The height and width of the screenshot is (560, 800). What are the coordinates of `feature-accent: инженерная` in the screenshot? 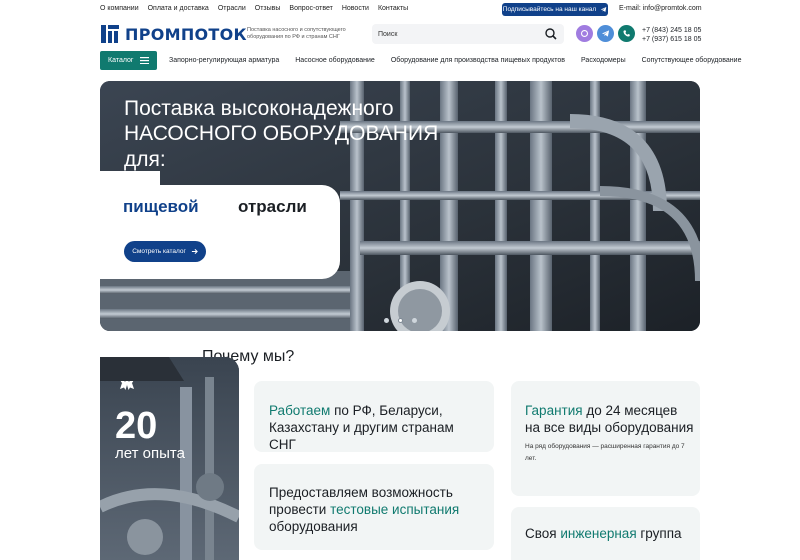 It's located at (598, 533).